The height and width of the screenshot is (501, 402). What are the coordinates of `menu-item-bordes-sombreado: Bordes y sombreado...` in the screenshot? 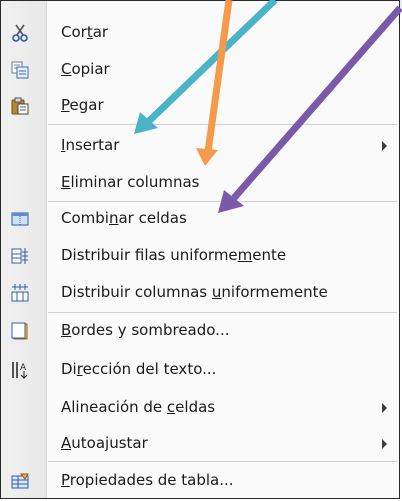 It's located at (200, 331).